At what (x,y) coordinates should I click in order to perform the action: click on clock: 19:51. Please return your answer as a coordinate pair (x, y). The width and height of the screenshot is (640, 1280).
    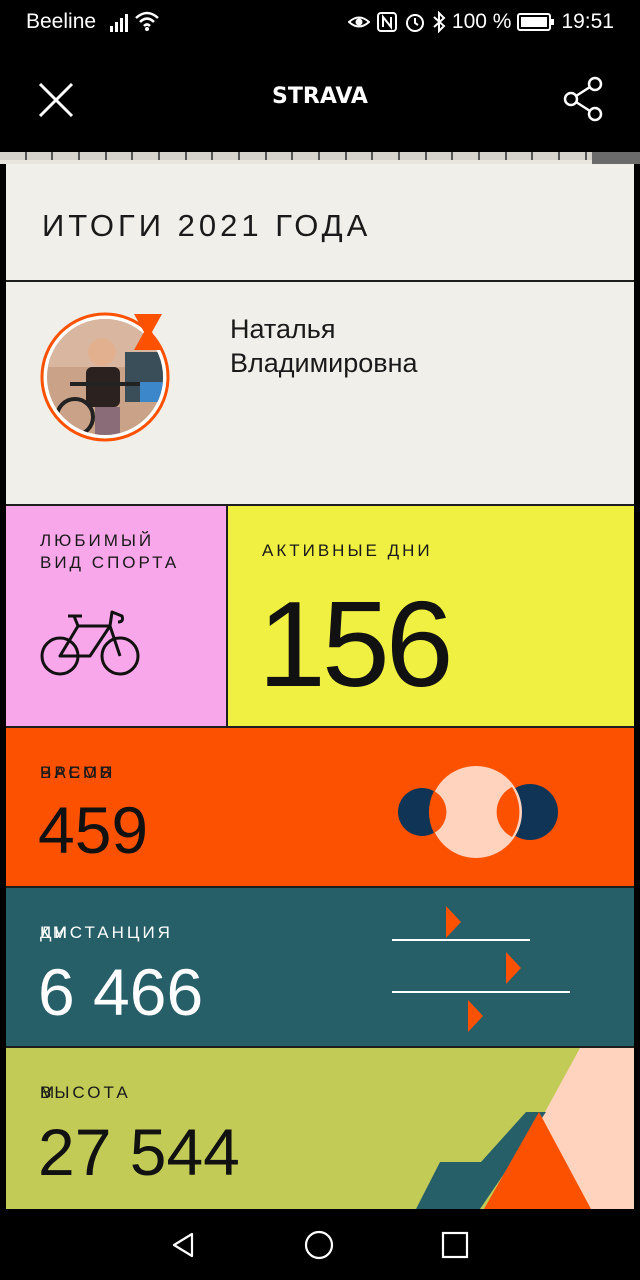
    Looking at the image, I should click on (587, 21).